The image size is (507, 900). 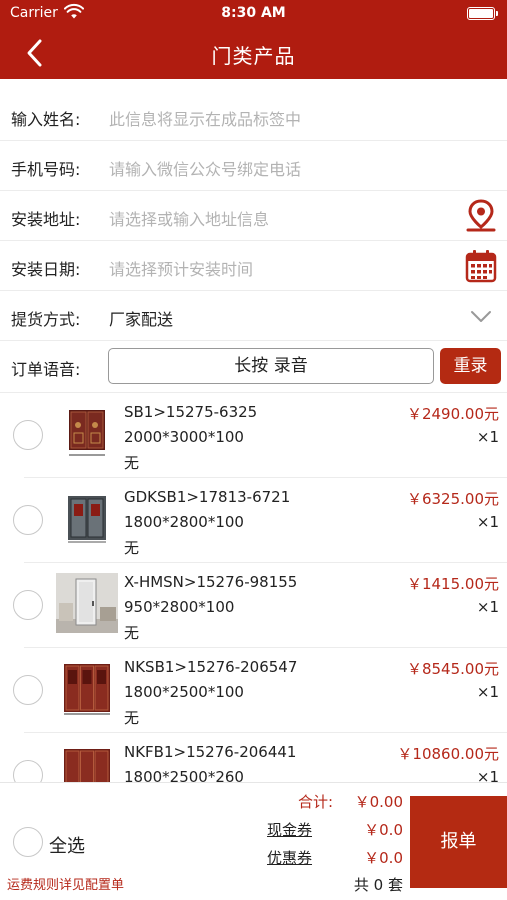 What do you see at coordinates (181, 268) in the screenshot?
I see `date-input: 请选择预计安装时间` at bounding box center [181, 268].